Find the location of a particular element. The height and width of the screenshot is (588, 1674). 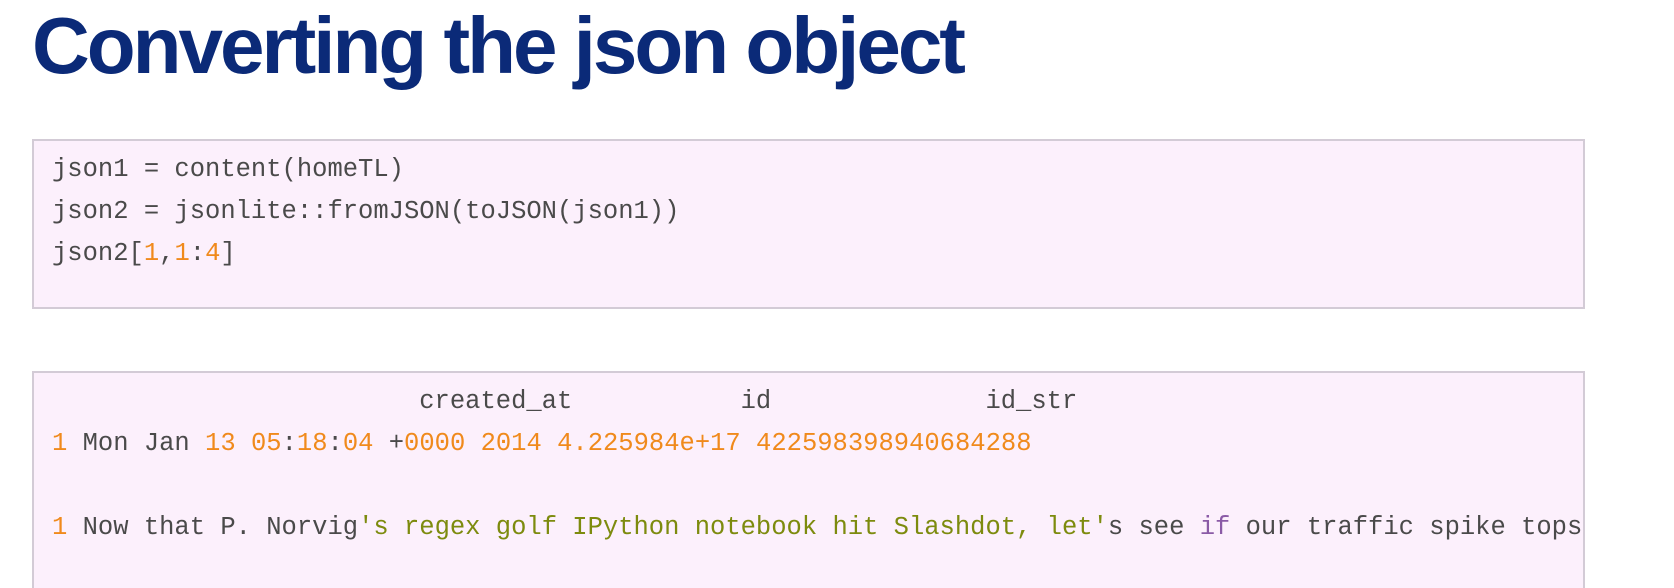

number-literal: 4 is located at coordinates (213, 253).